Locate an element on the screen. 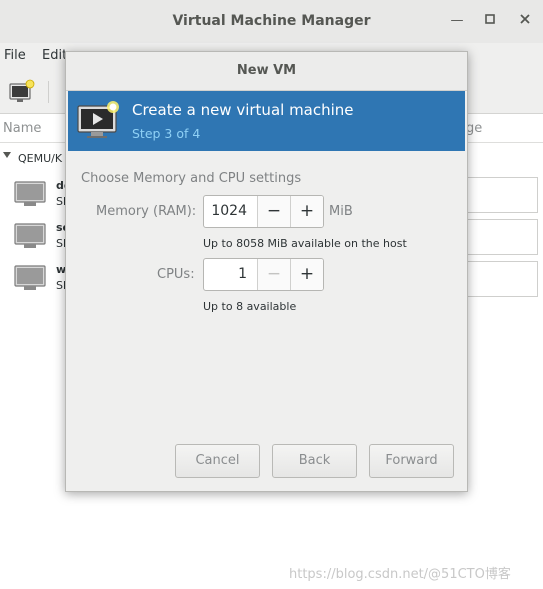 The width and height of the screenshot is (543, 589). toolbar-separator is located at coordinates (48, 92).